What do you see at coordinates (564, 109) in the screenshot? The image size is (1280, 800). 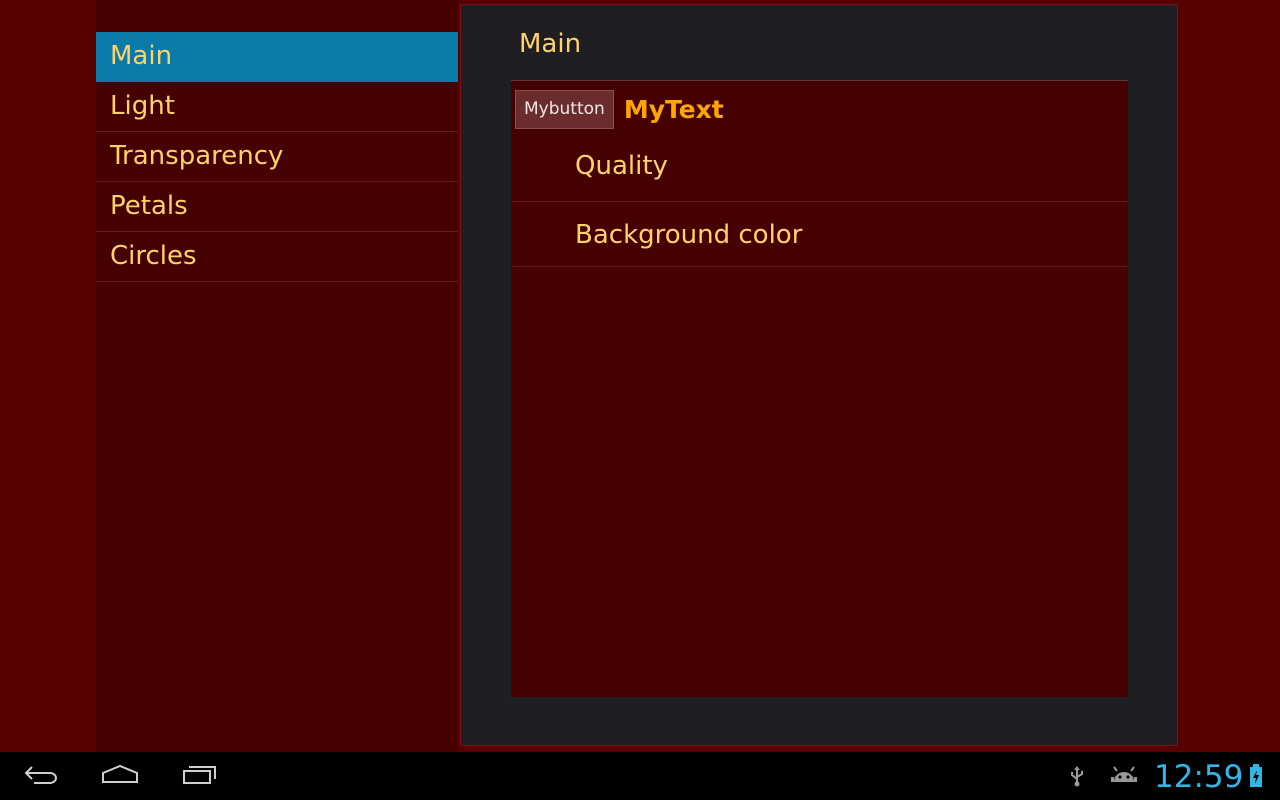 I see `mybutton: Mybutton` at bounding box center [564, 109].